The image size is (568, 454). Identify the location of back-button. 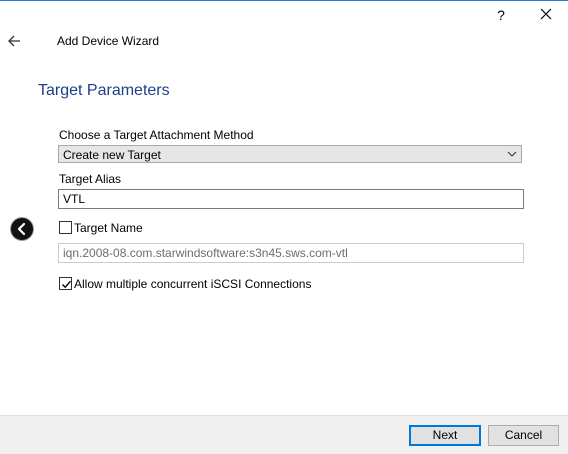
(15, 41).